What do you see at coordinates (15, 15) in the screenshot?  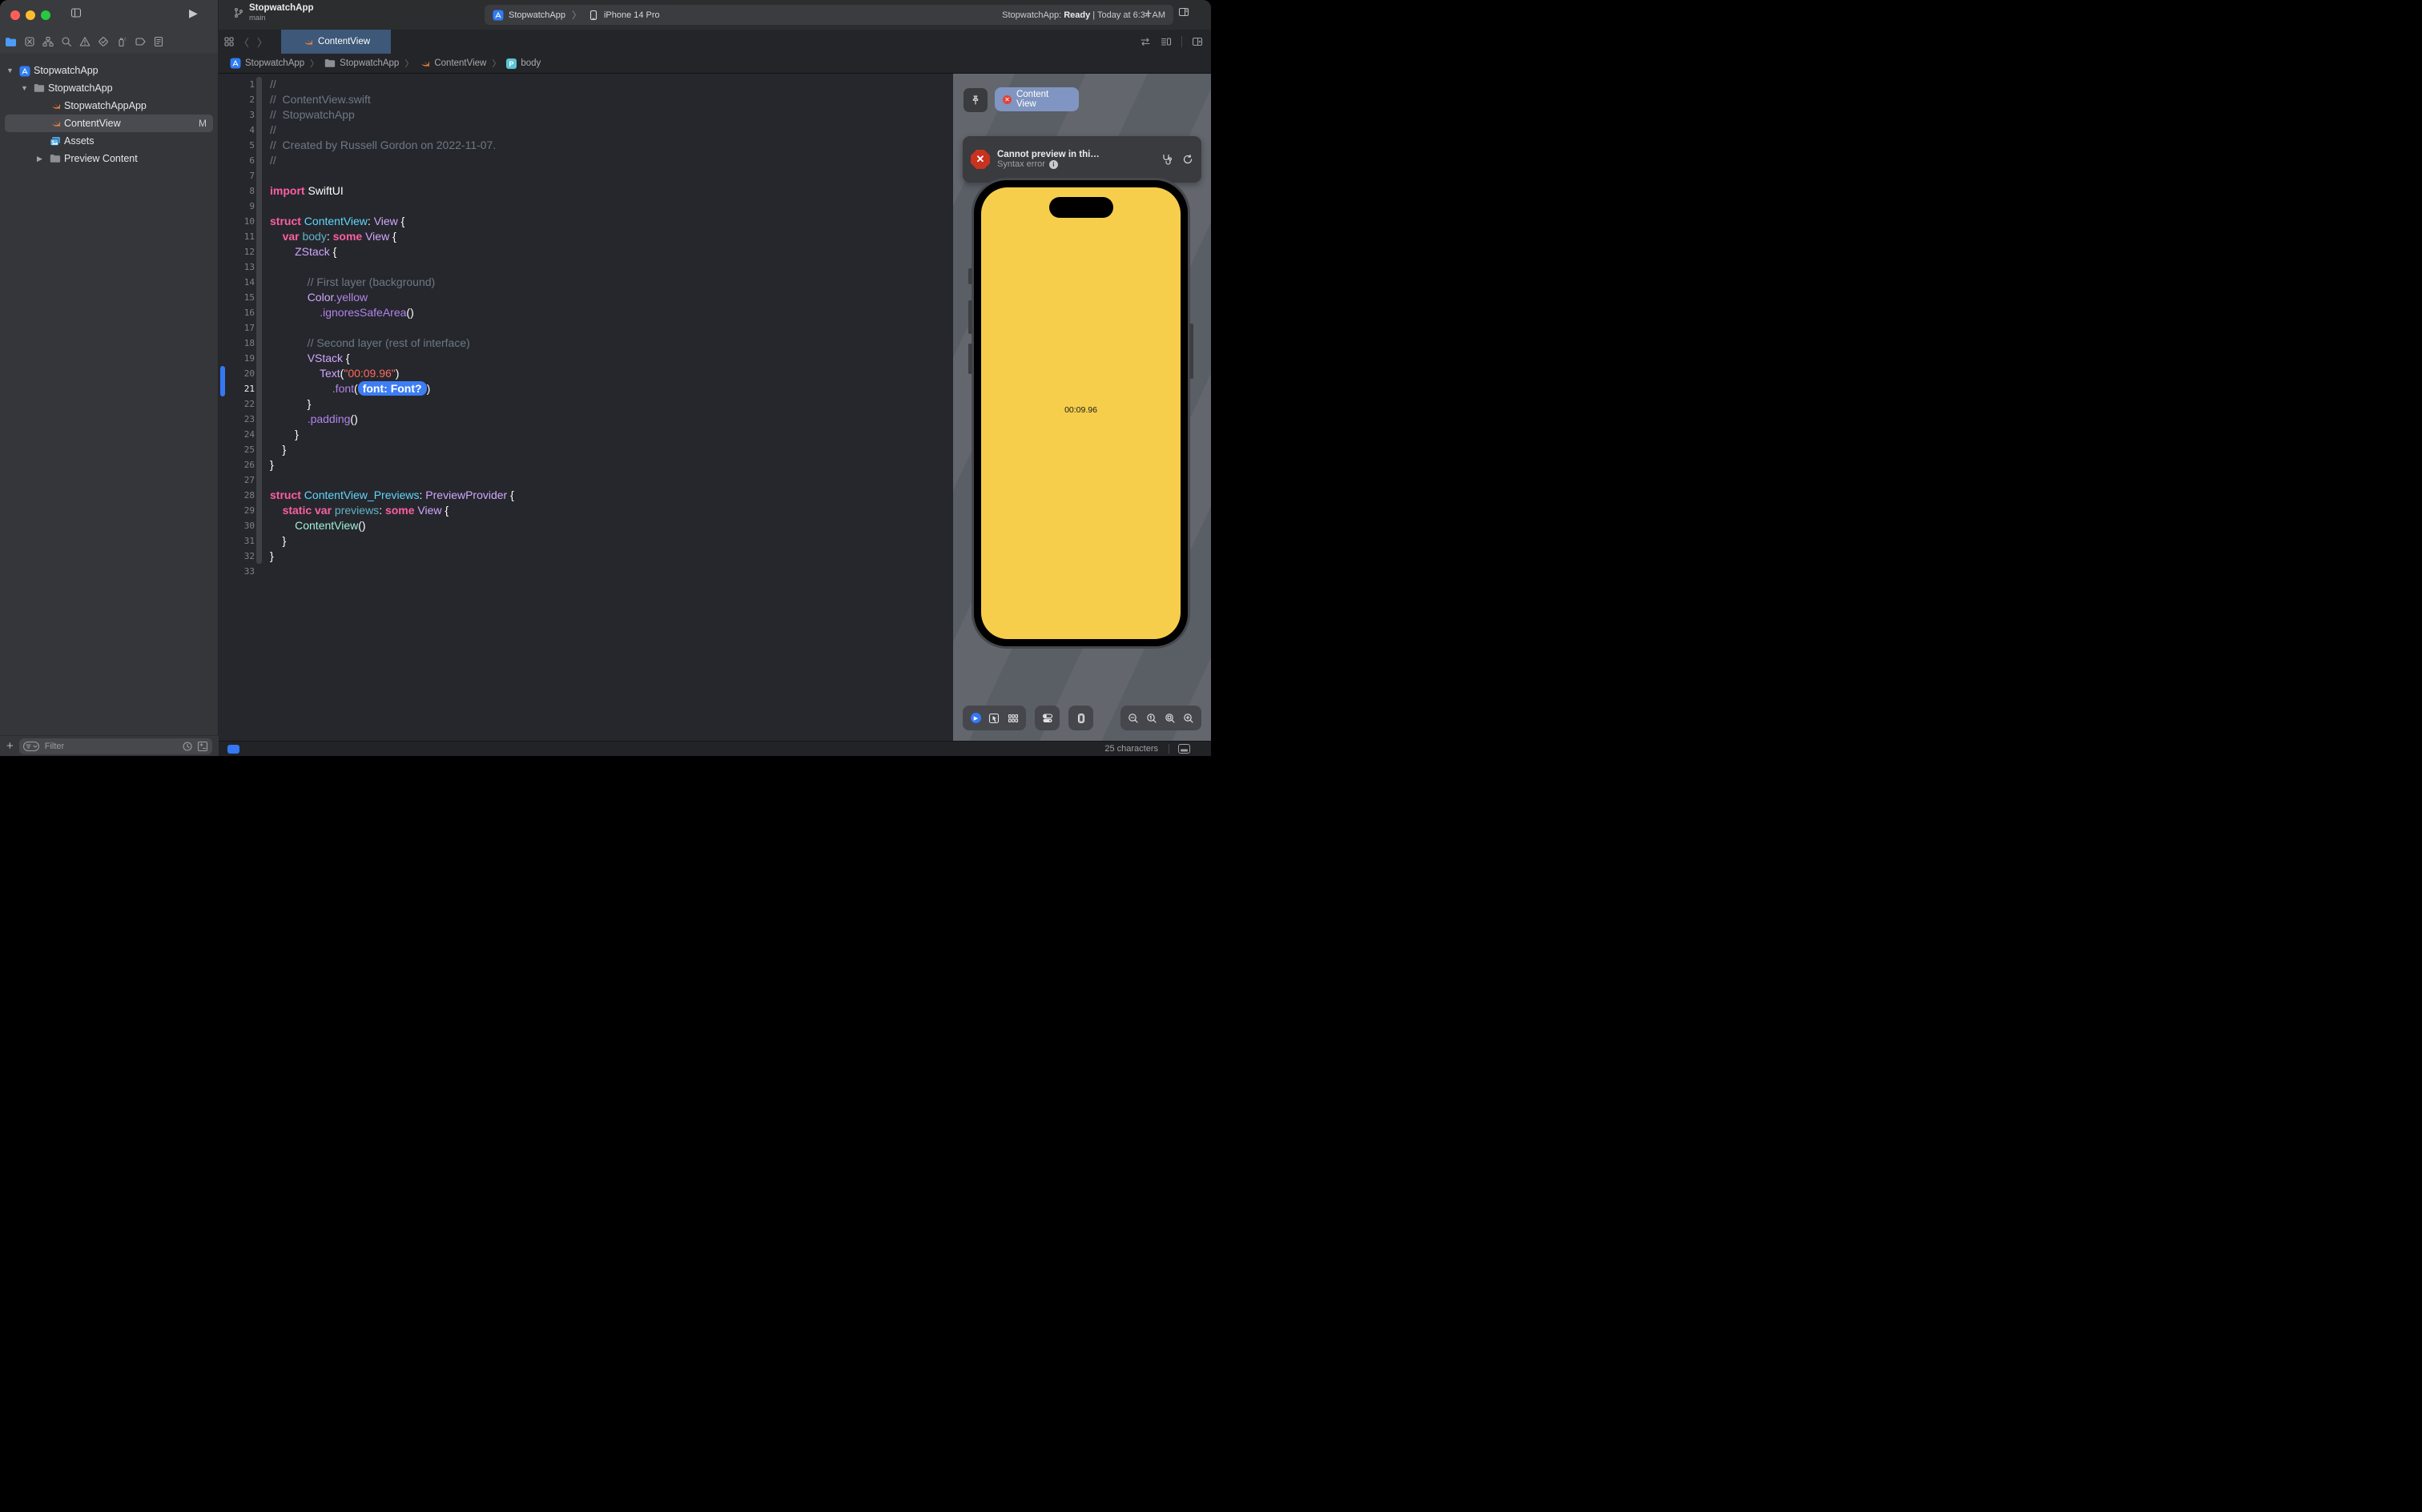 I see `close-button` at bounding box center [15, 15].